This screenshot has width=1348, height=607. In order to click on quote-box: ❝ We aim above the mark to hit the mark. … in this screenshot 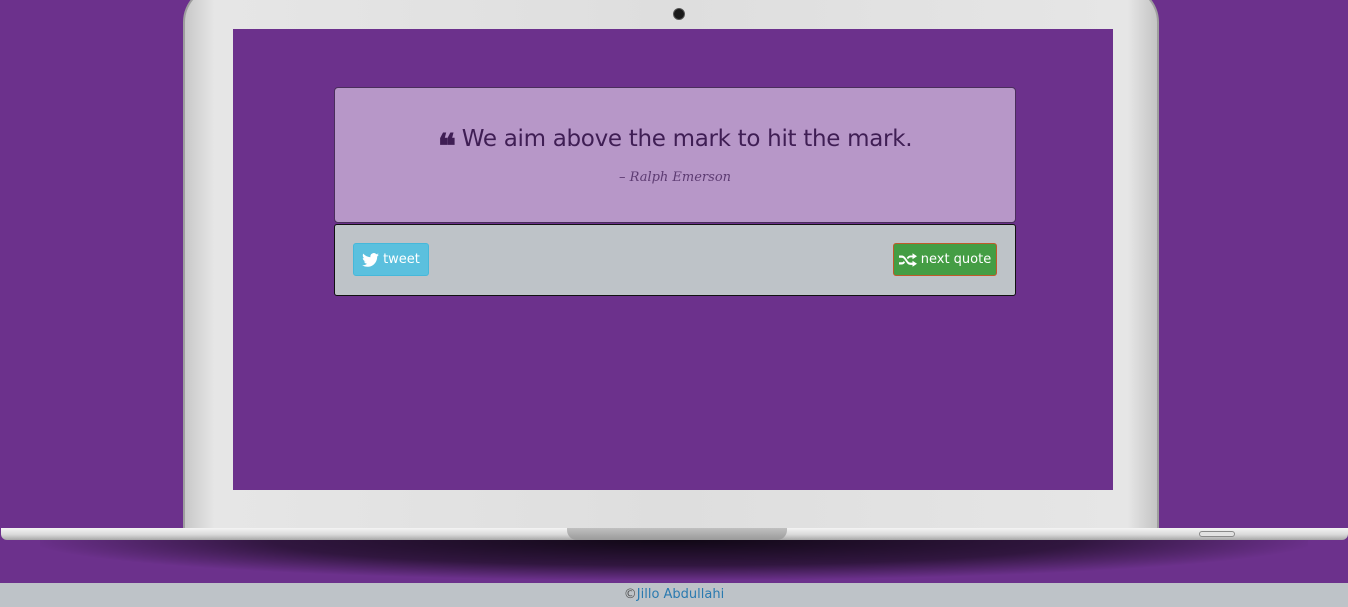, I will do `click(675, 155)`.